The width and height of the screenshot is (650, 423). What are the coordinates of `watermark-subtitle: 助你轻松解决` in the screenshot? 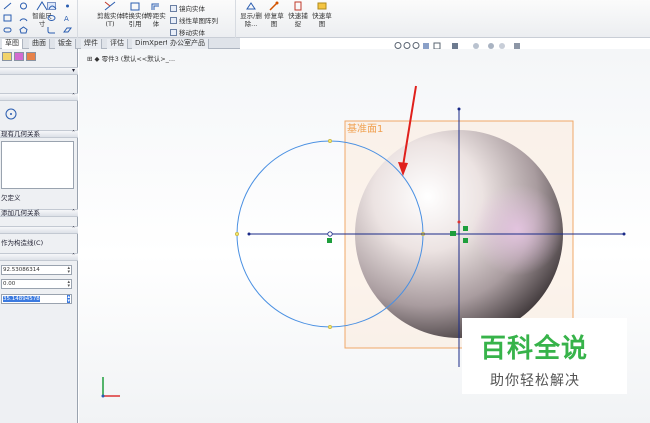 It's located at (535, 381).